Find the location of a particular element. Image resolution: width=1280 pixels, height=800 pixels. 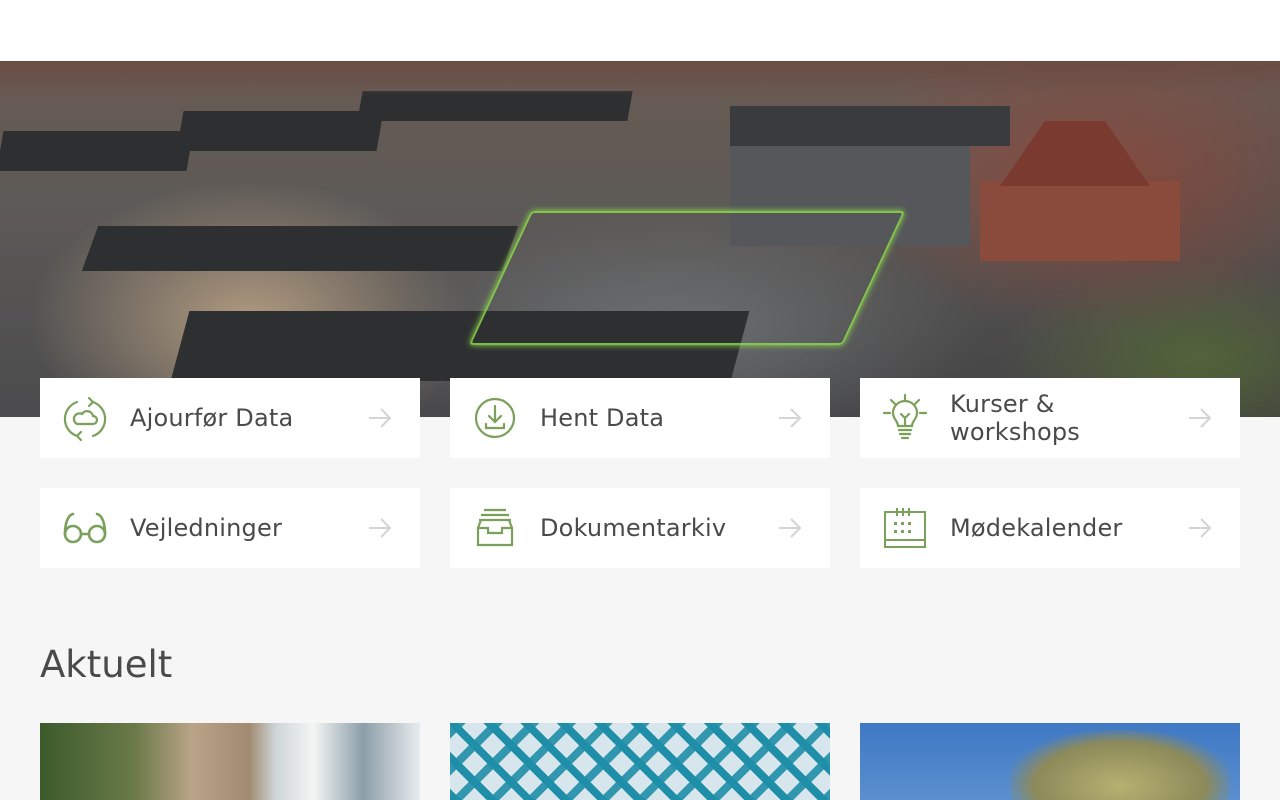

lightbulb-icon is located at coordinates (905, 418).